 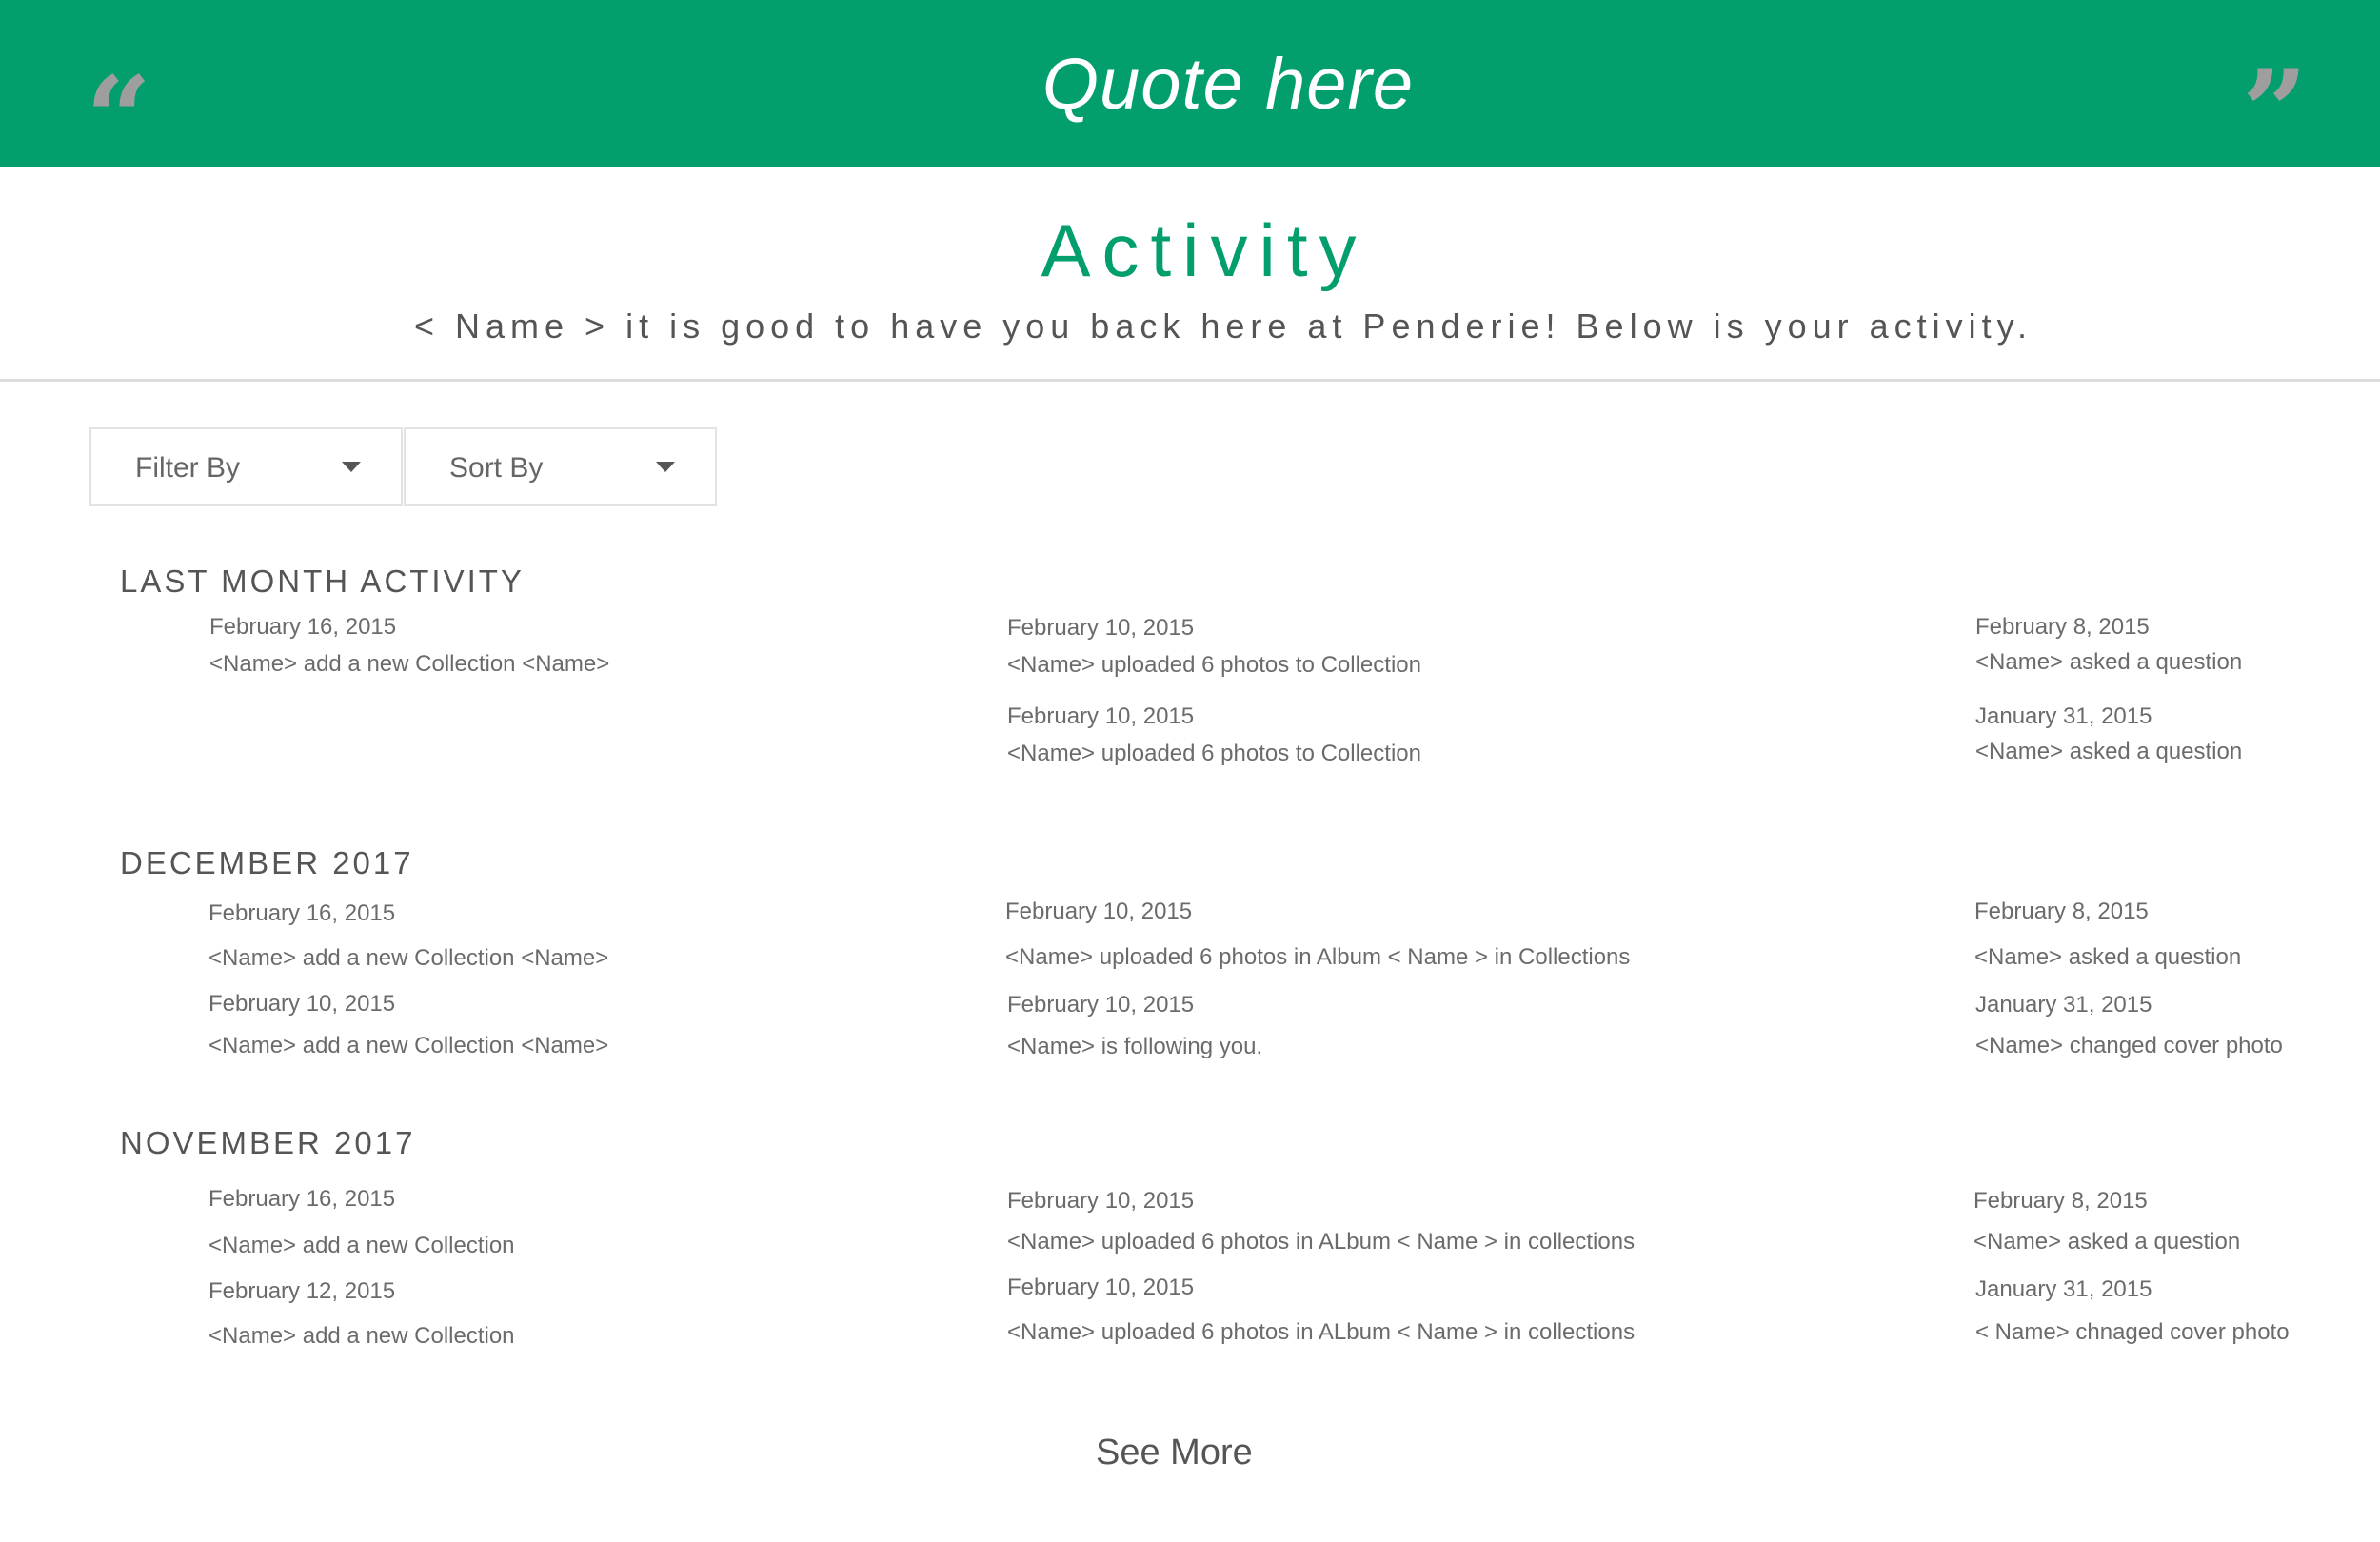 What do you see at coordinates (188, 468) in the screenshot?
I see `filter-by-label: Filter By` at bounding box center [188, 468].